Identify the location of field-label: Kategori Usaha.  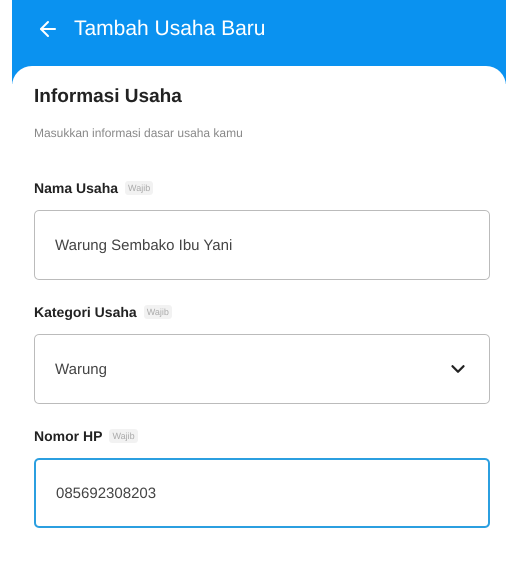
(85, 312).